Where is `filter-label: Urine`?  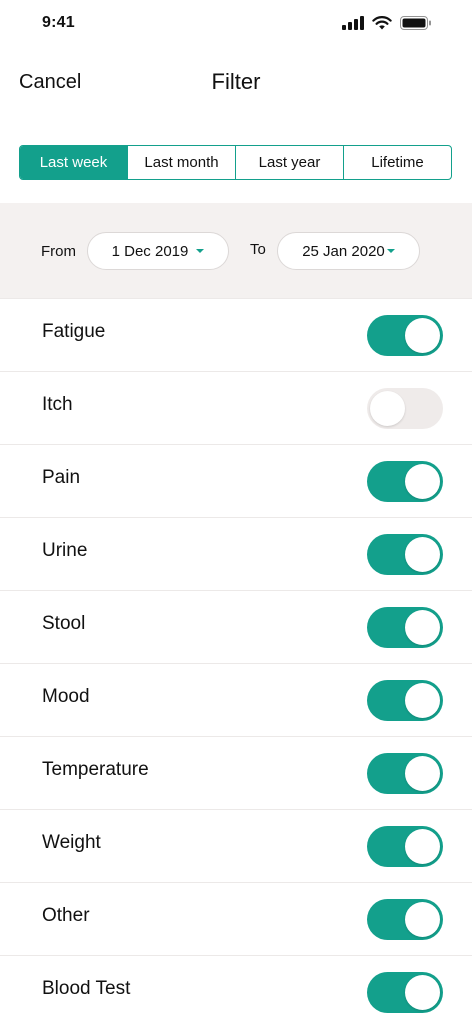 filter-label: Urine is located at coordinates (65, 550).